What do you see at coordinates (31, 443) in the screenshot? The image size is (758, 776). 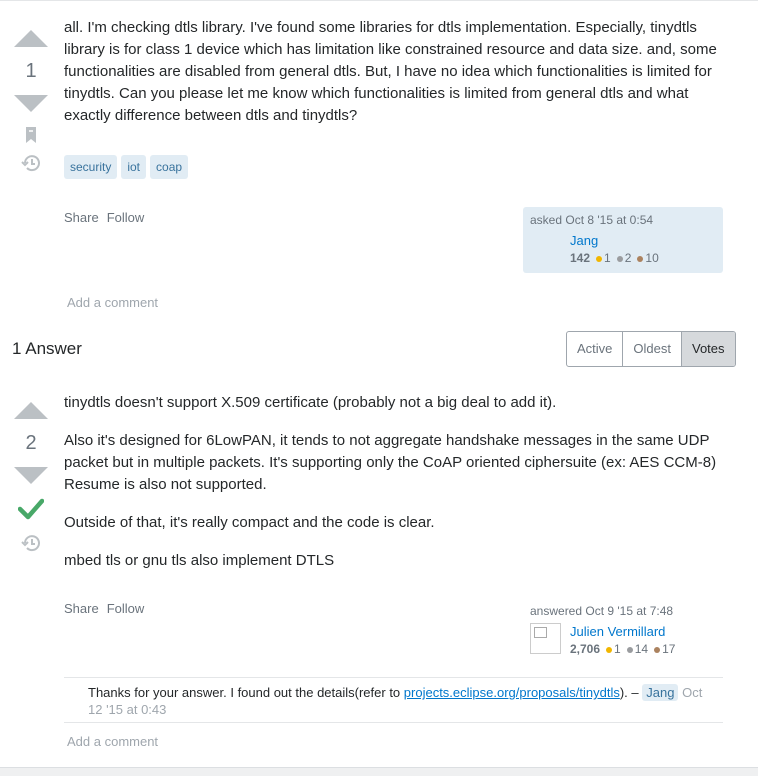 I see `answer-score: 2` at bounding box center [31, 443].